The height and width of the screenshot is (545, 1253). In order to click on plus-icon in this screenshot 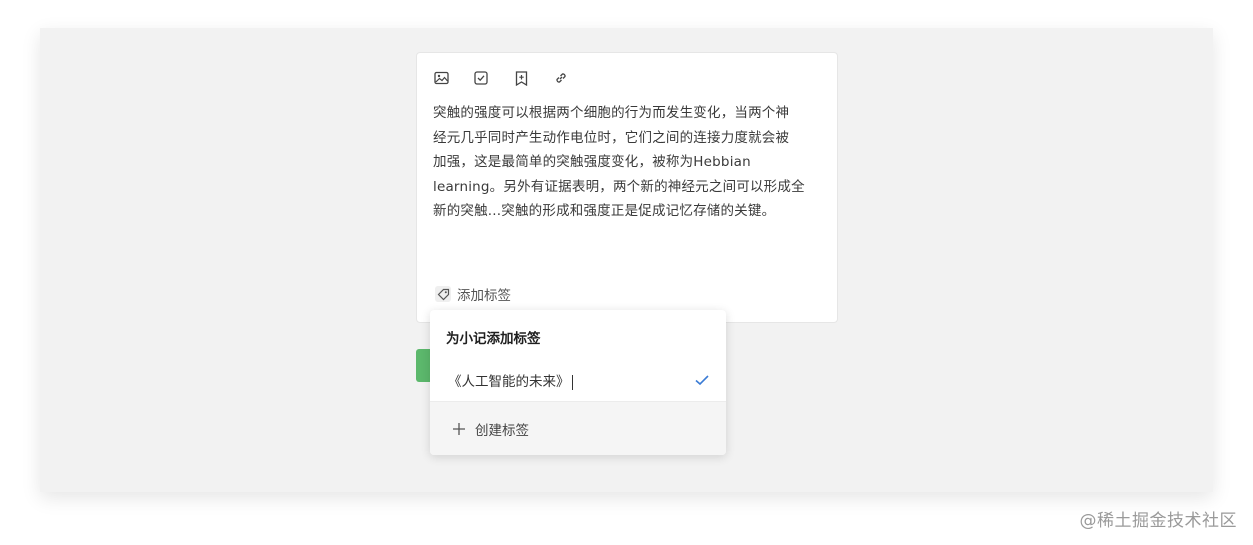, I will do `click(459, 430)`.